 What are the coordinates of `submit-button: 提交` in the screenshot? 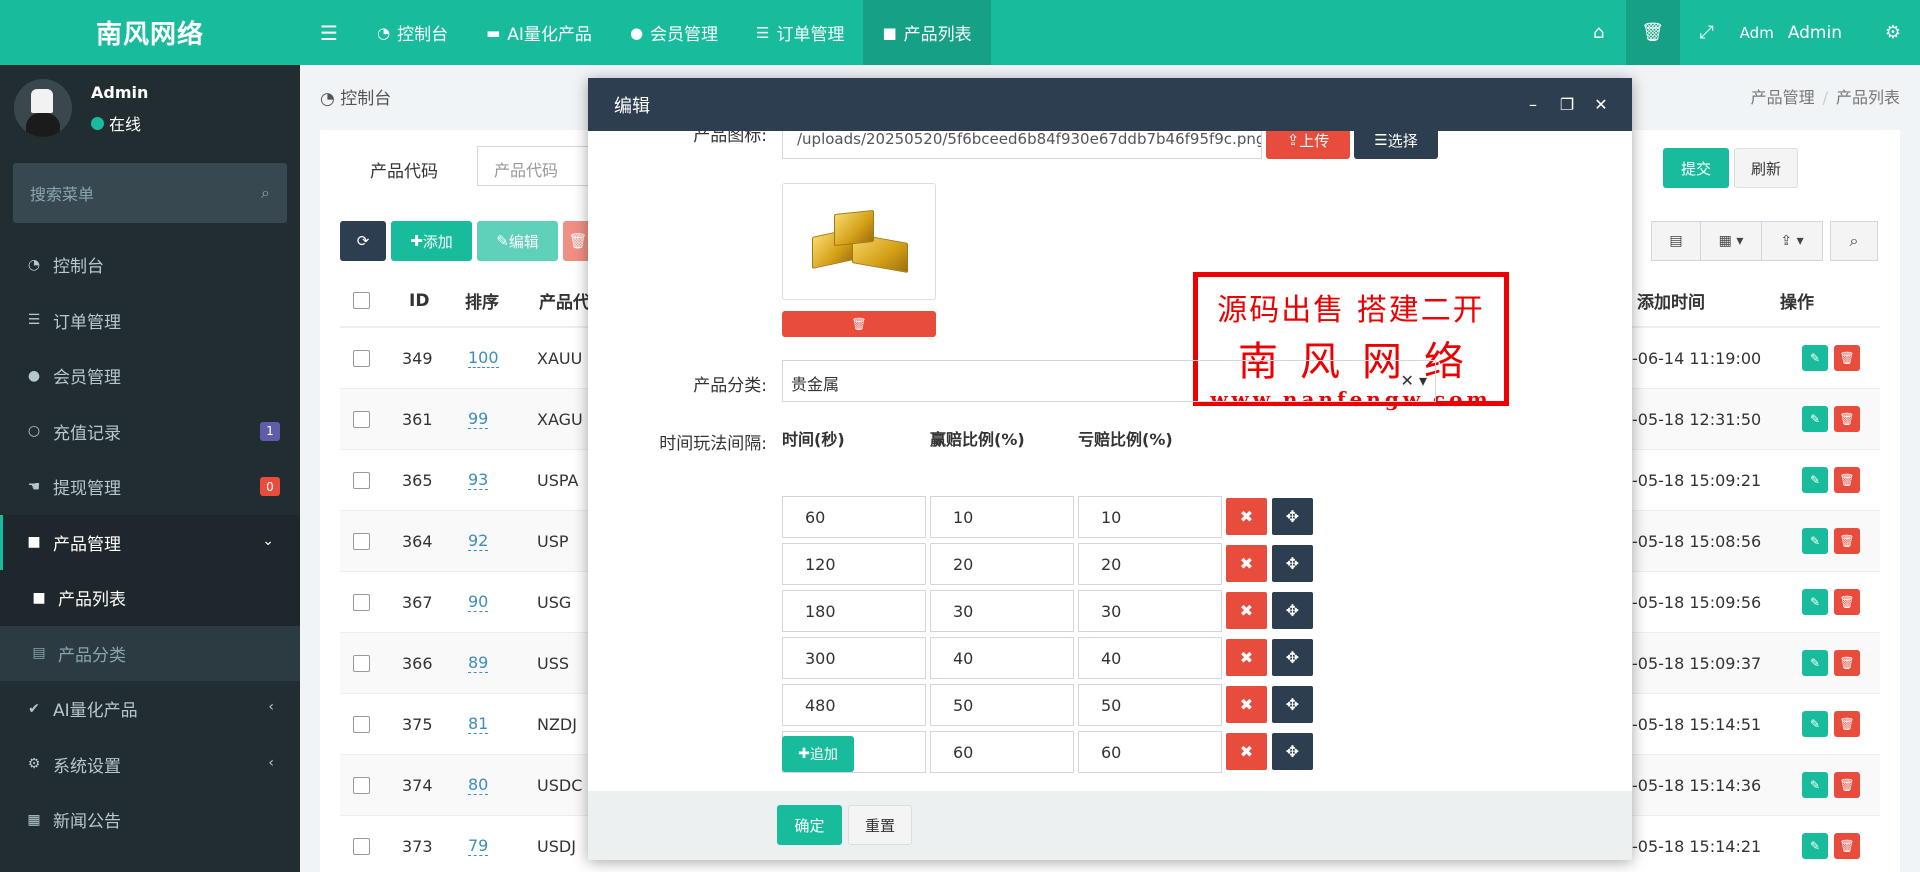 It's located at (1696, 168).